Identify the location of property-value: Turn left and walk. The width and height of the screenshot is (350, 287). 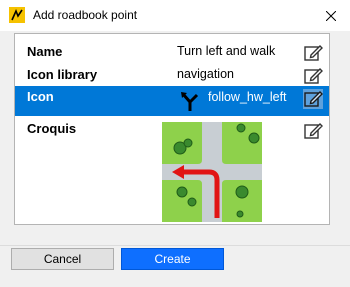
(226, 51).